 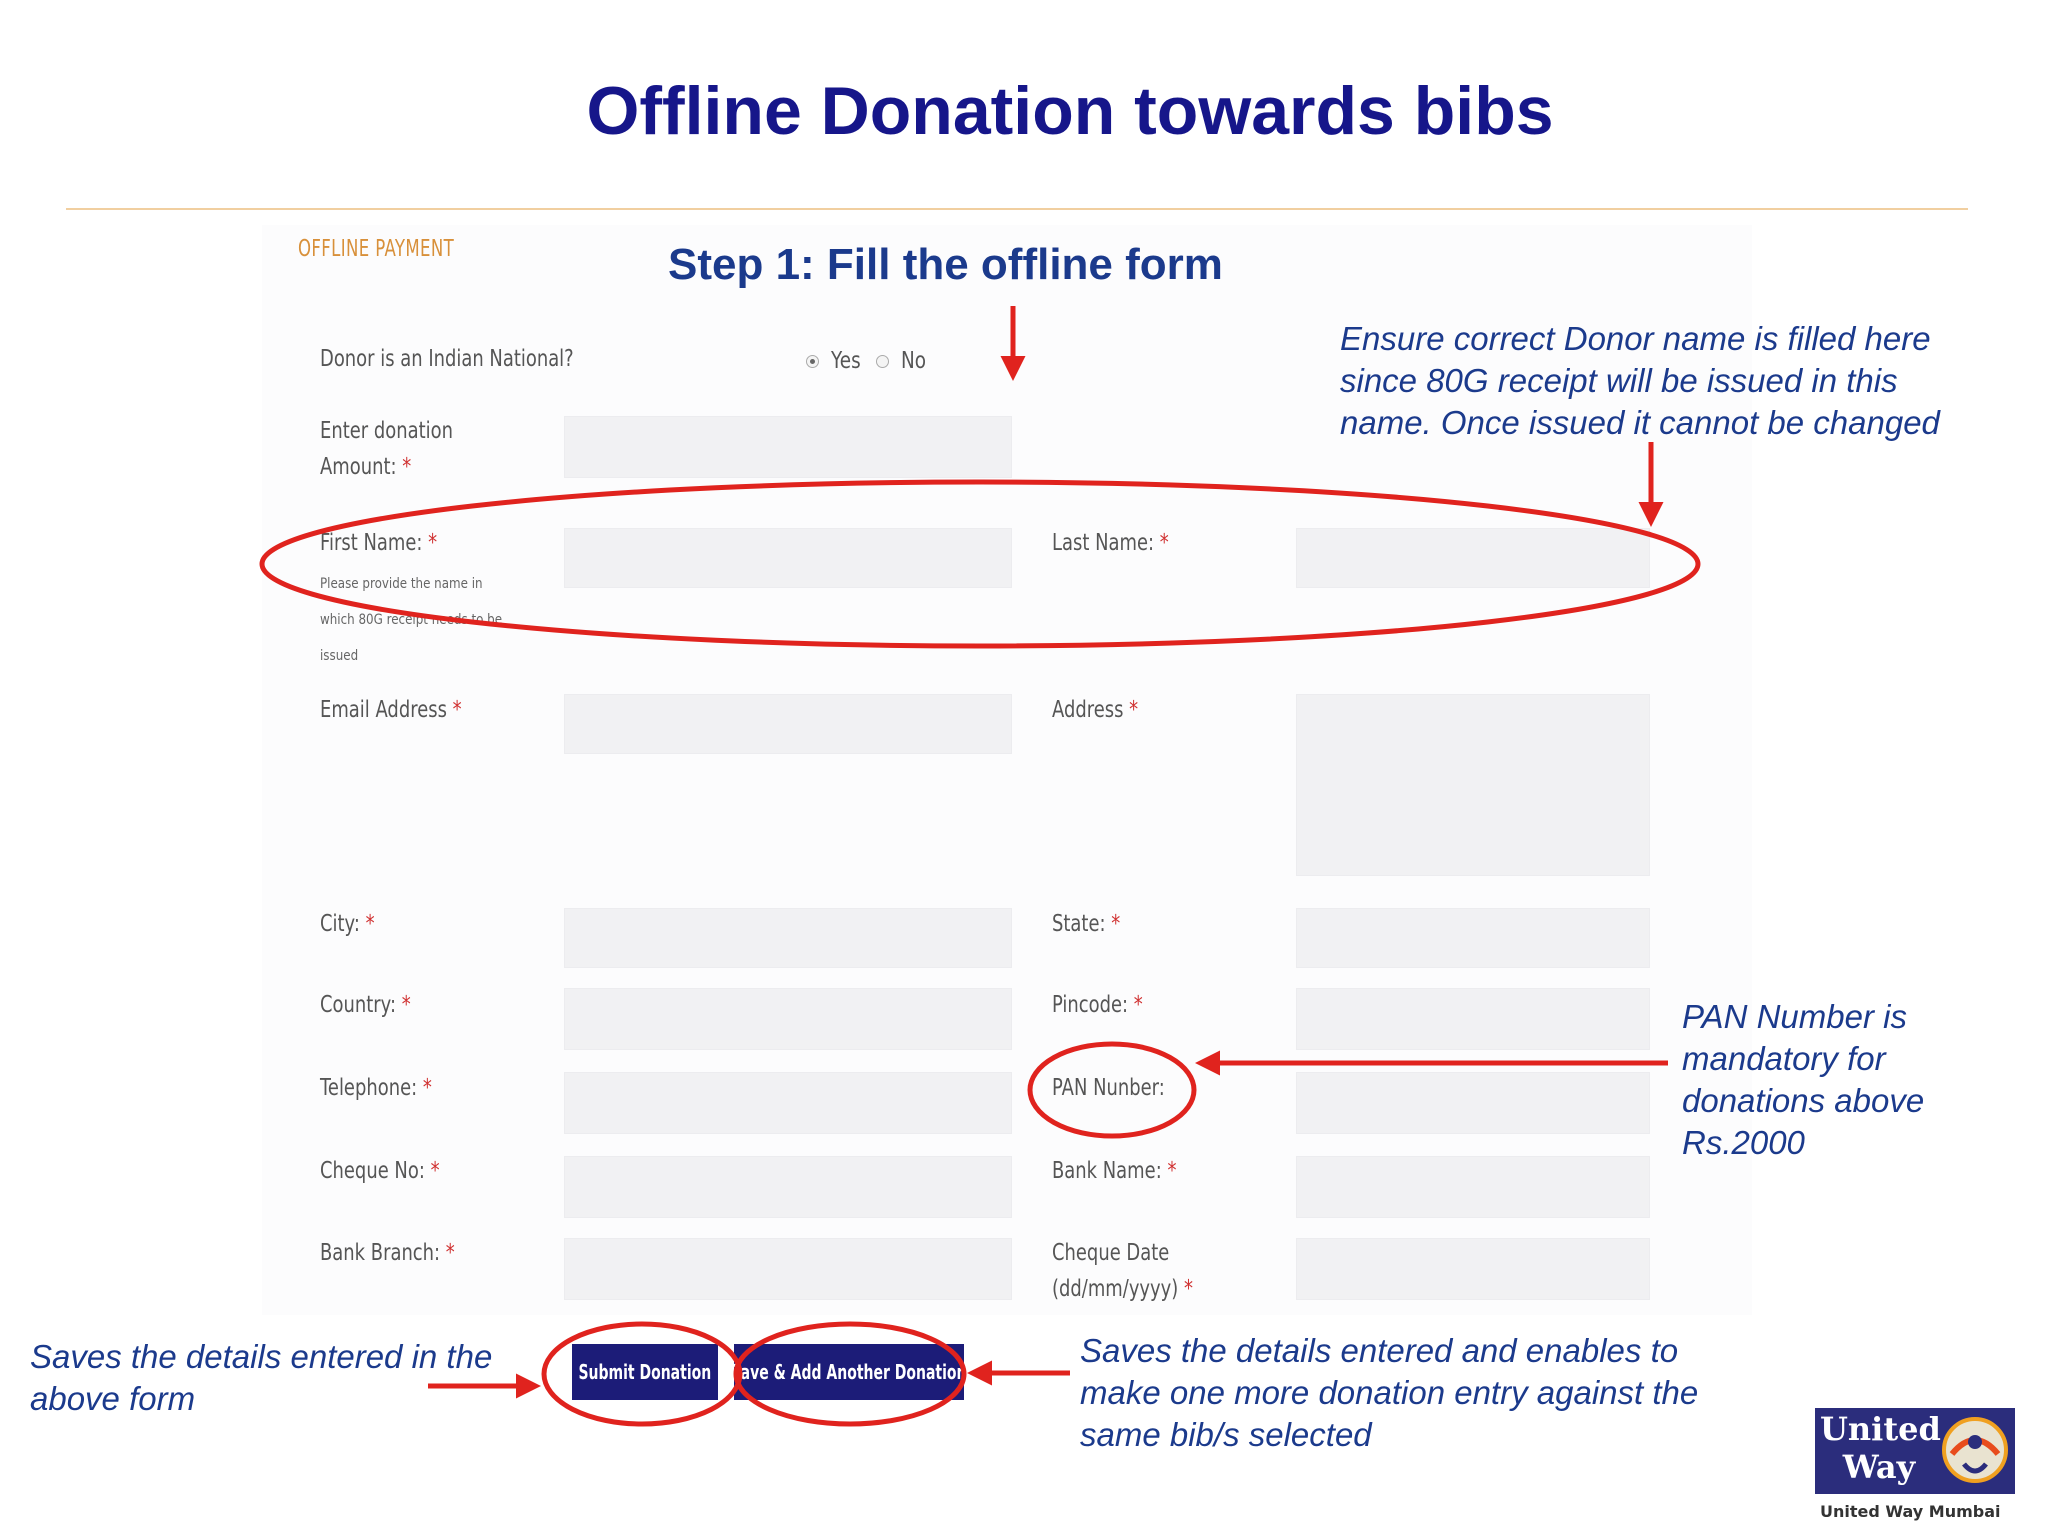 I want to click on save-add-button-highlight-ellipse, so click(x=850, y=1374).